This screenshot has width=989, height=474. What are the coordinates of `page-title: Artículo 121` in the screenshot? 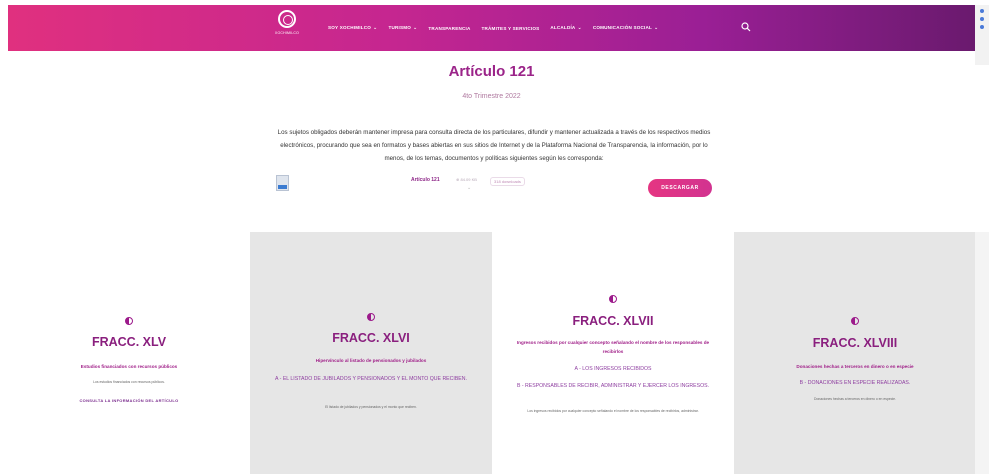 It's located at (491, 71).